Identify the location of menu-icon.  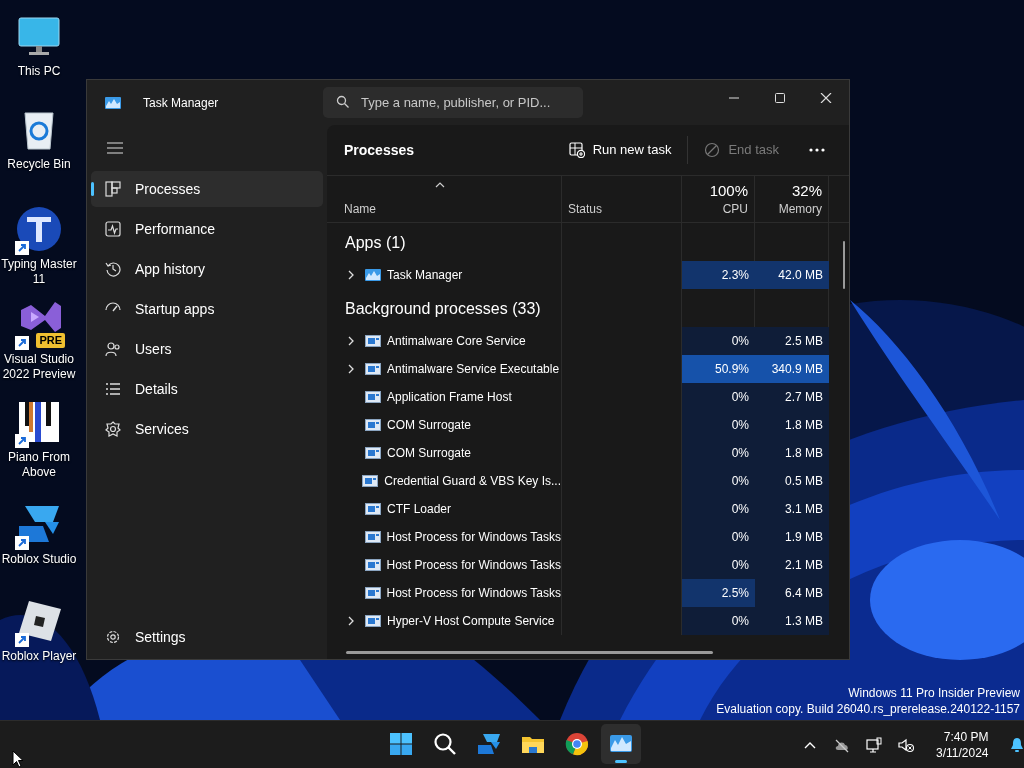
(115, 148).